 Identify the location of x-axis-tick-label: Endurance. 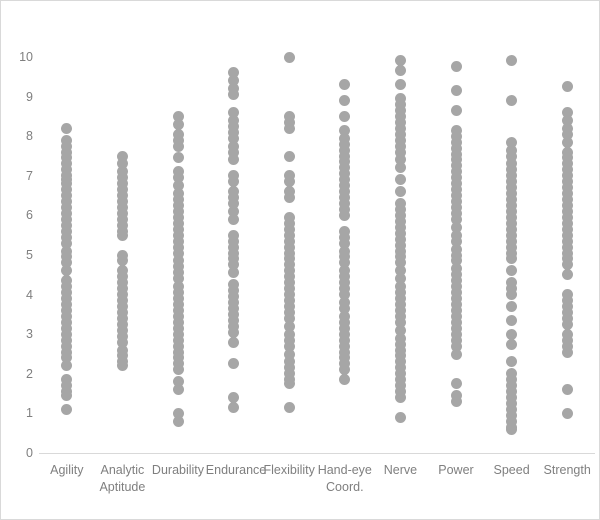
(236, 470).